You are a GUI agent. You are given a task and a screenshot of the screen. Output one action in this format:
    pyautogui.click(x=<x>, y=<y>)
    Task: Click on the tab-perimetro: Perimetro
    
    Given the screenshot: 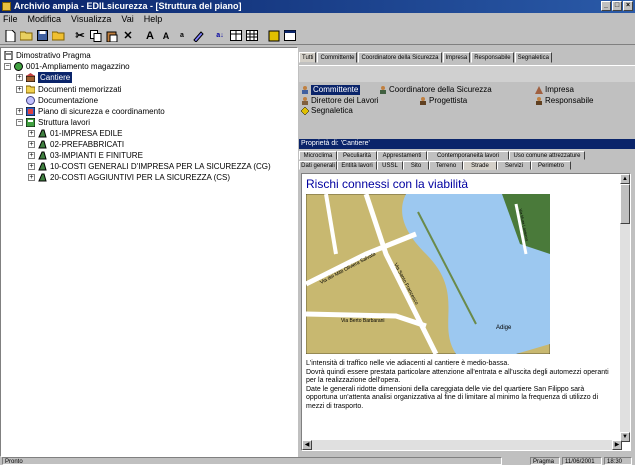 What is the action you would take?
    pyautogui.click(x=551, y=165)
    